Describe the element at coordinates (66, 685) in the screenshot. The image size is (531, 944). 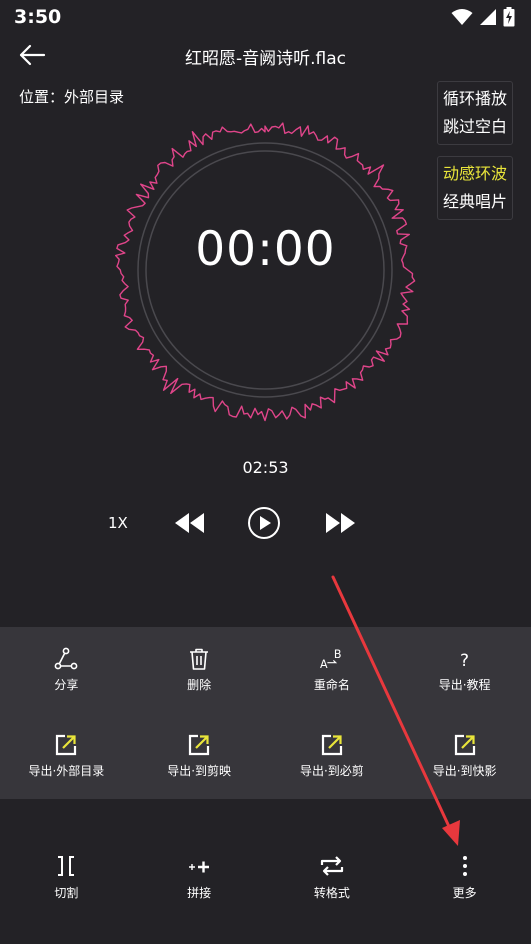
I see `share-label: 分享` at that location.